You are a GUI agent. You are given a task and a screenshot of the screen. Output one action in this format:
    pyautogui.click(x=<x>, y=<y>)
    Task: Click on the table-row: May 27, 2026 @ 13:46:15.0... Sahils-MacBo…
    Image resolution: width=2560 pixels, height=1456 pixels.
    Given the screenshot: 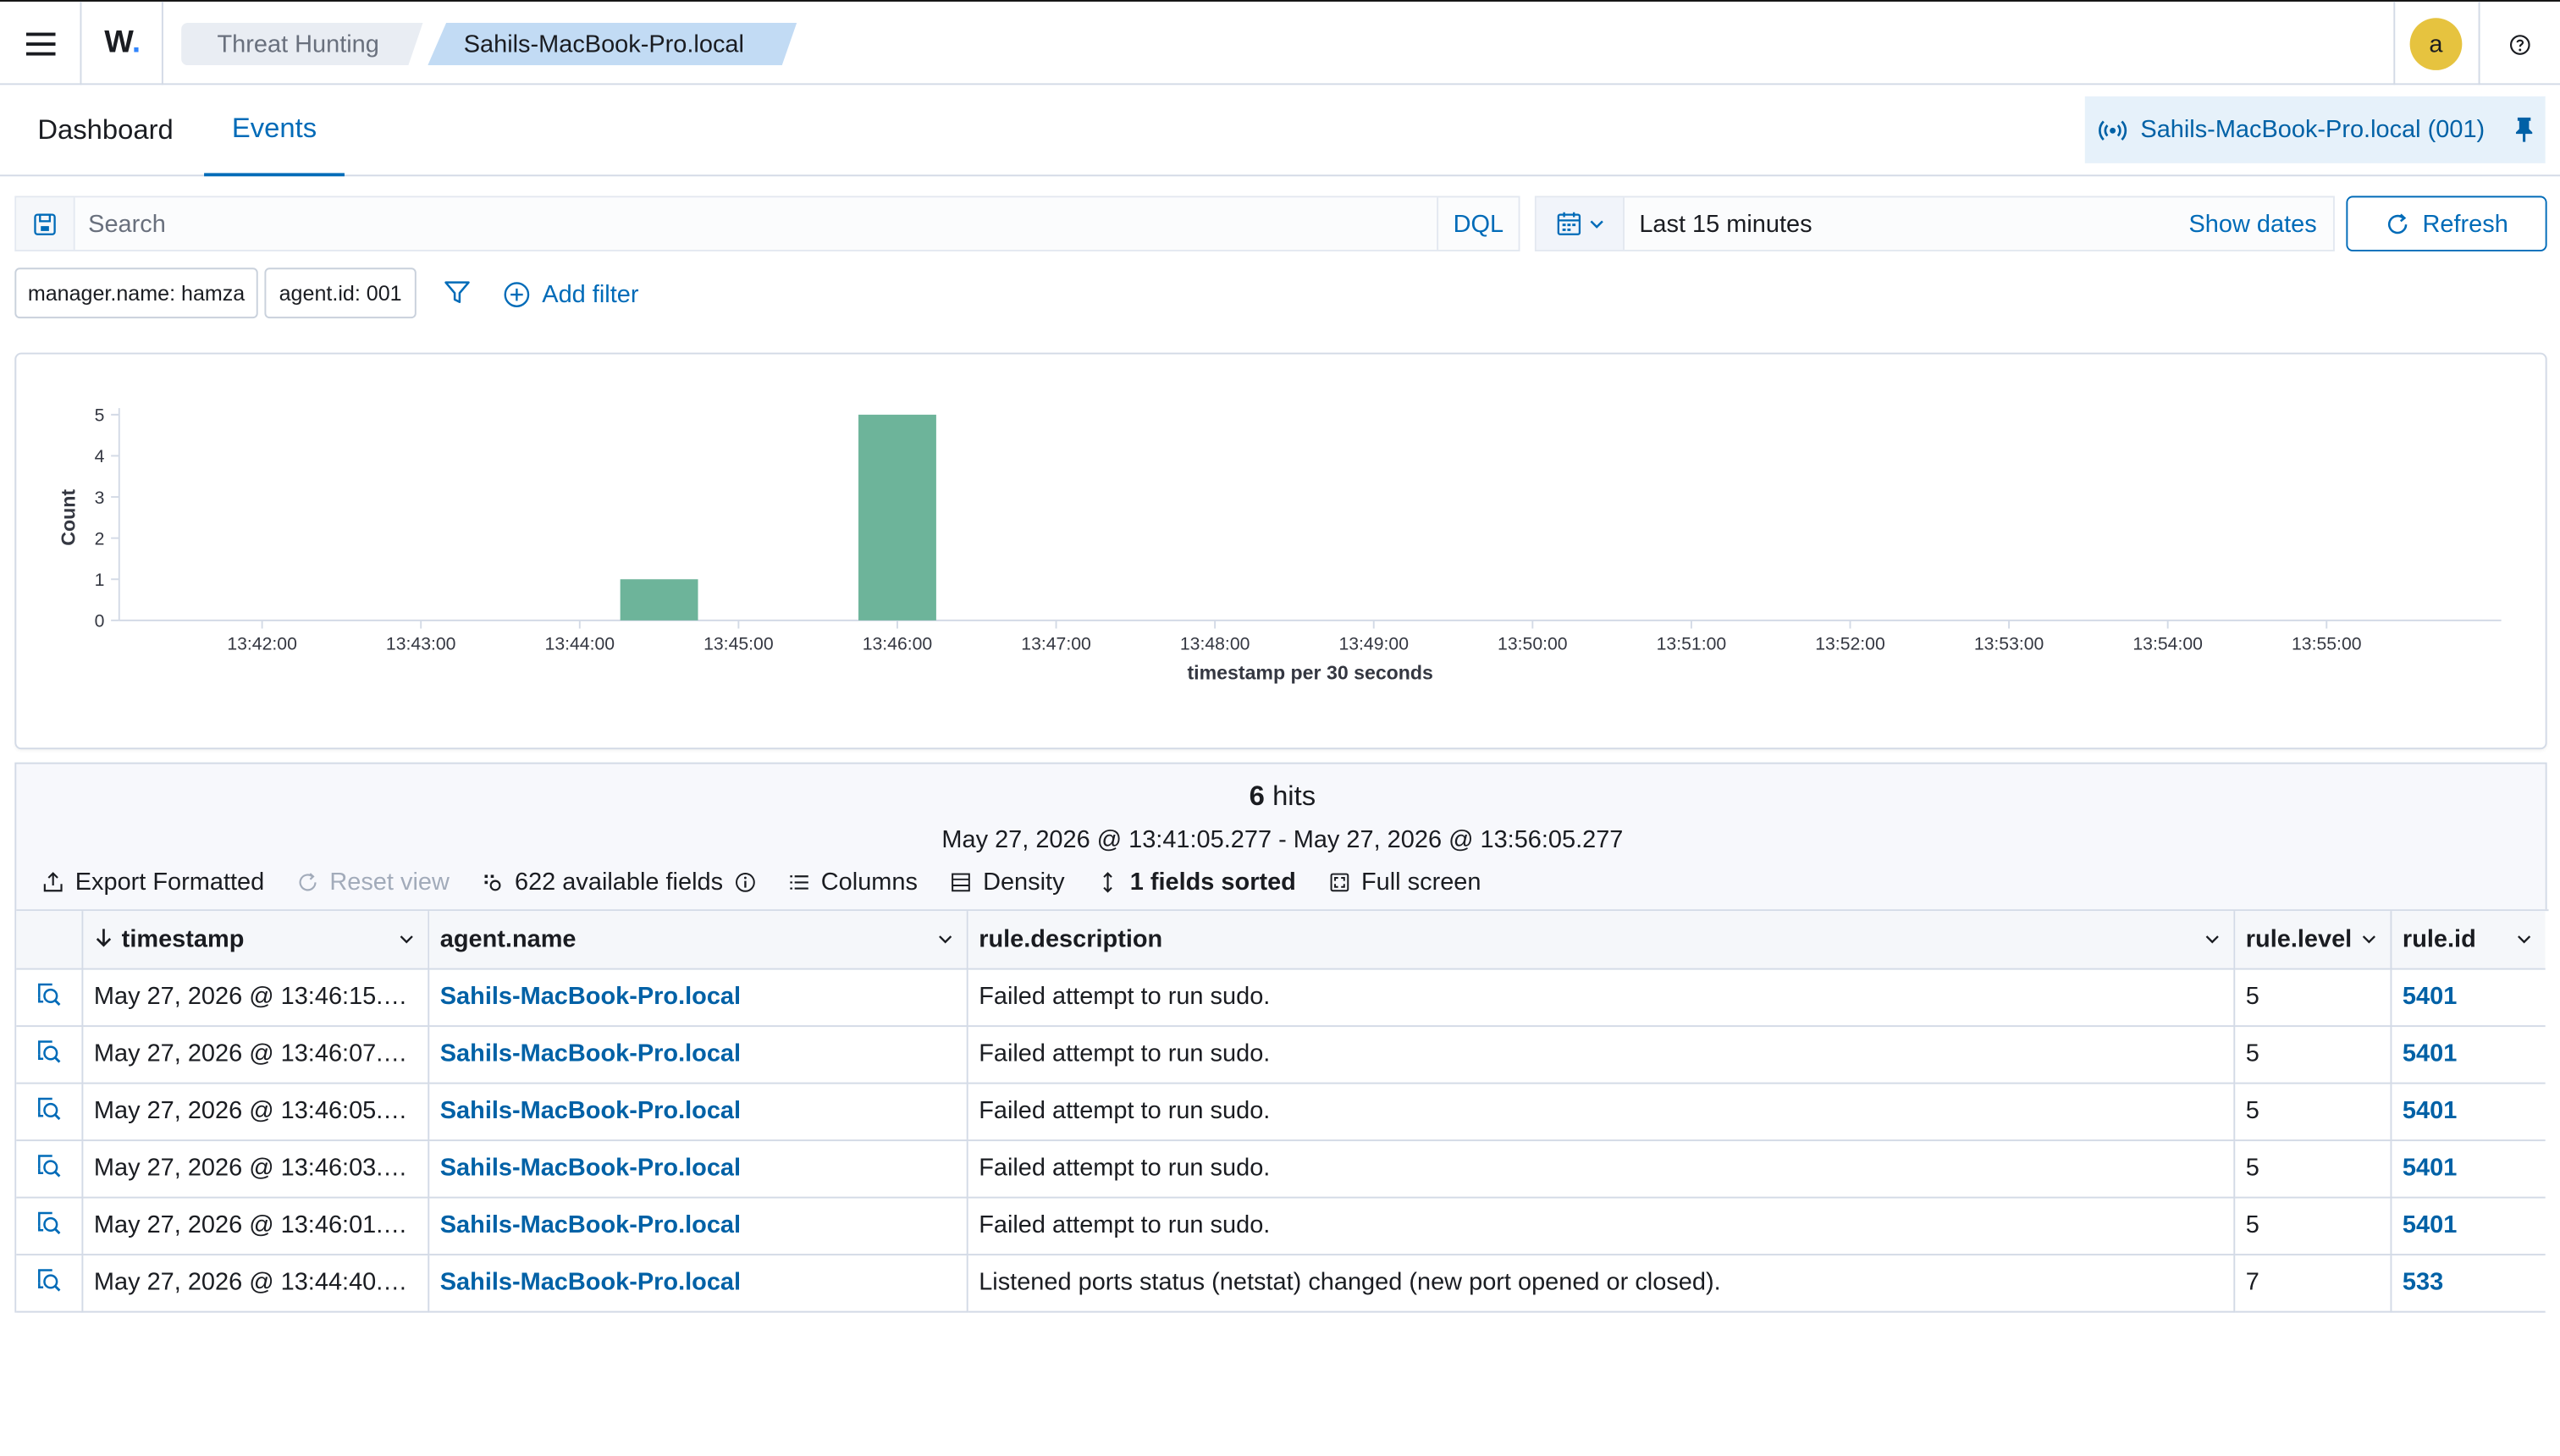 What is the action you would take?
    pyautogui.click(x=1281, y=997)
    